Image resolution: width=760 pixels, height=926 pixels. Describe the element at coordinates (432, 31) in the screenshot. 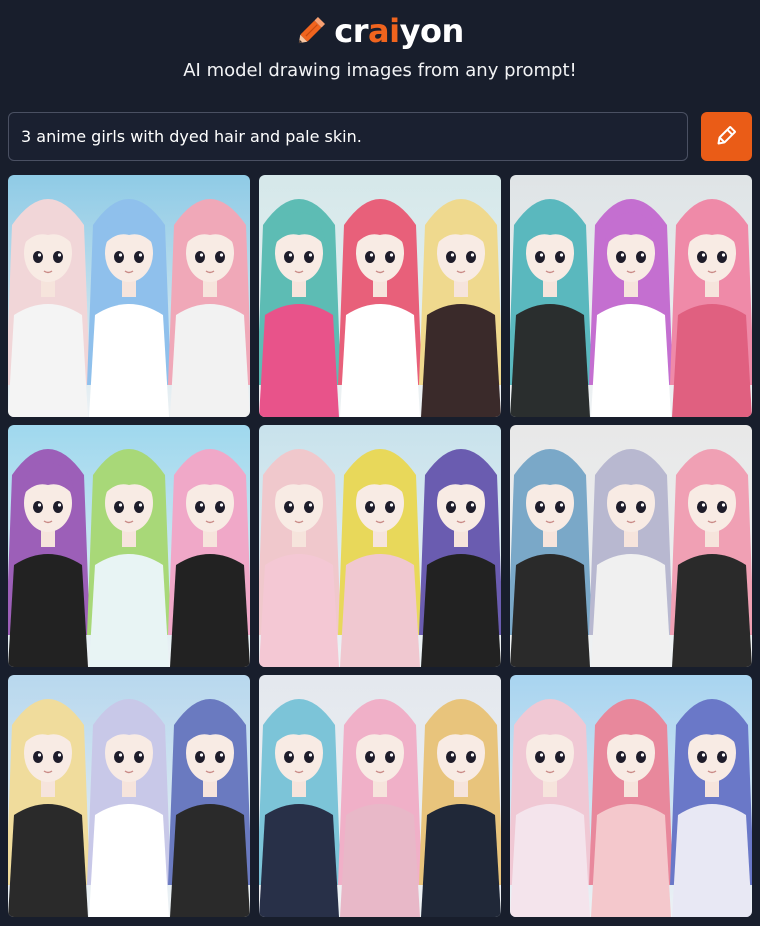

I see `logo-suffix: yon` at that location.